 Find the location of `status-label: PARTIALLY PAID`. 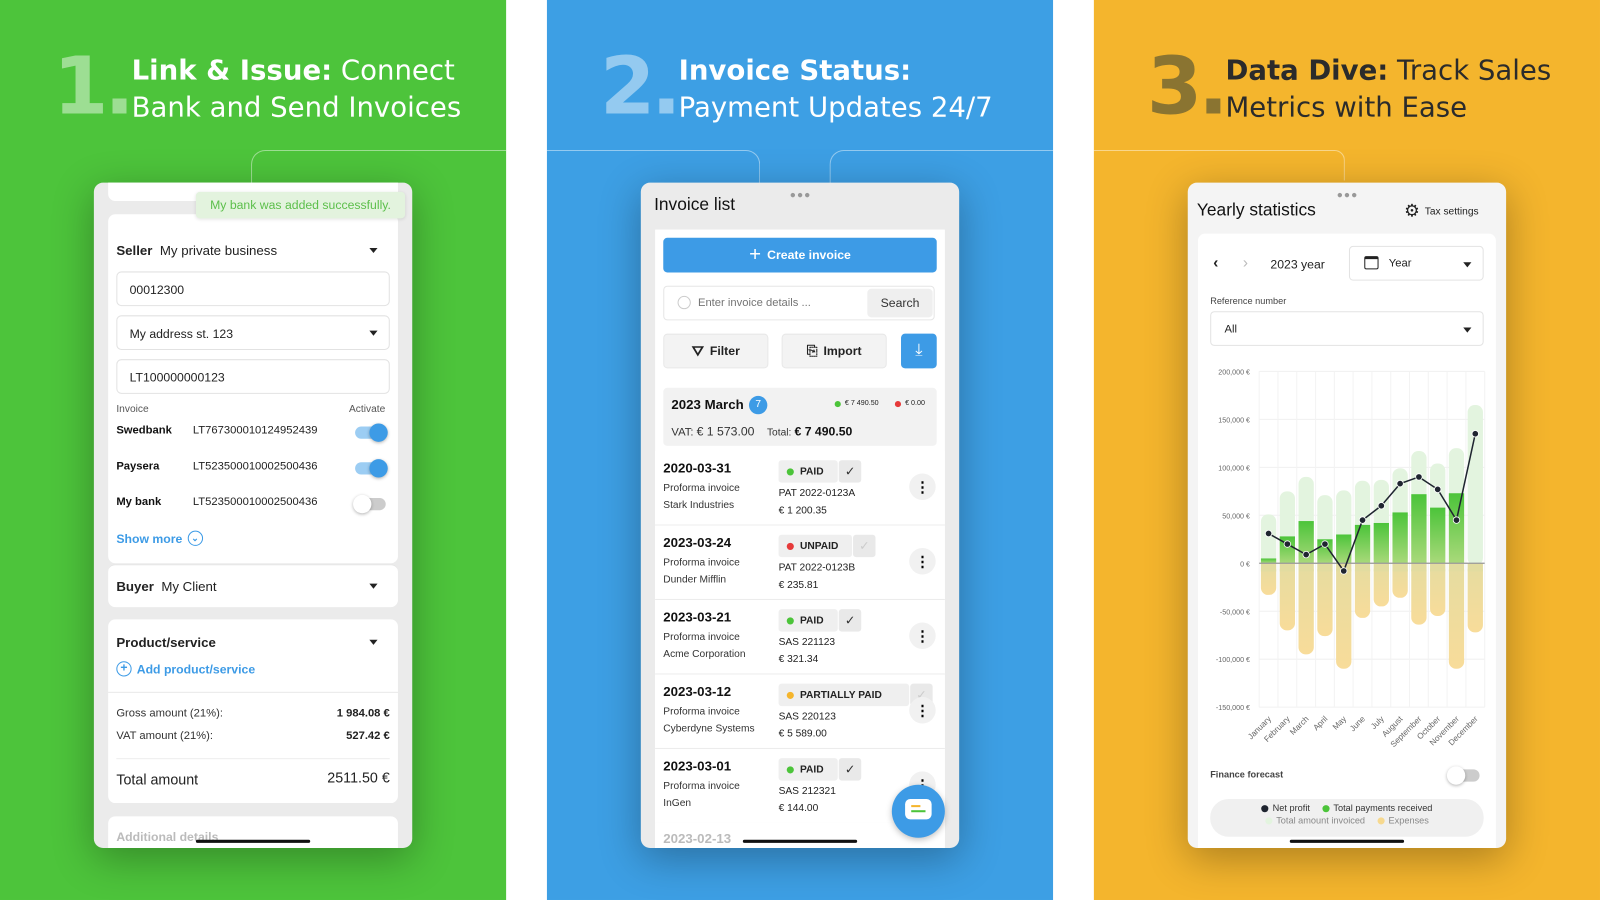

status-label: PARTIALLY PAID is located at coordinates (840, 695).